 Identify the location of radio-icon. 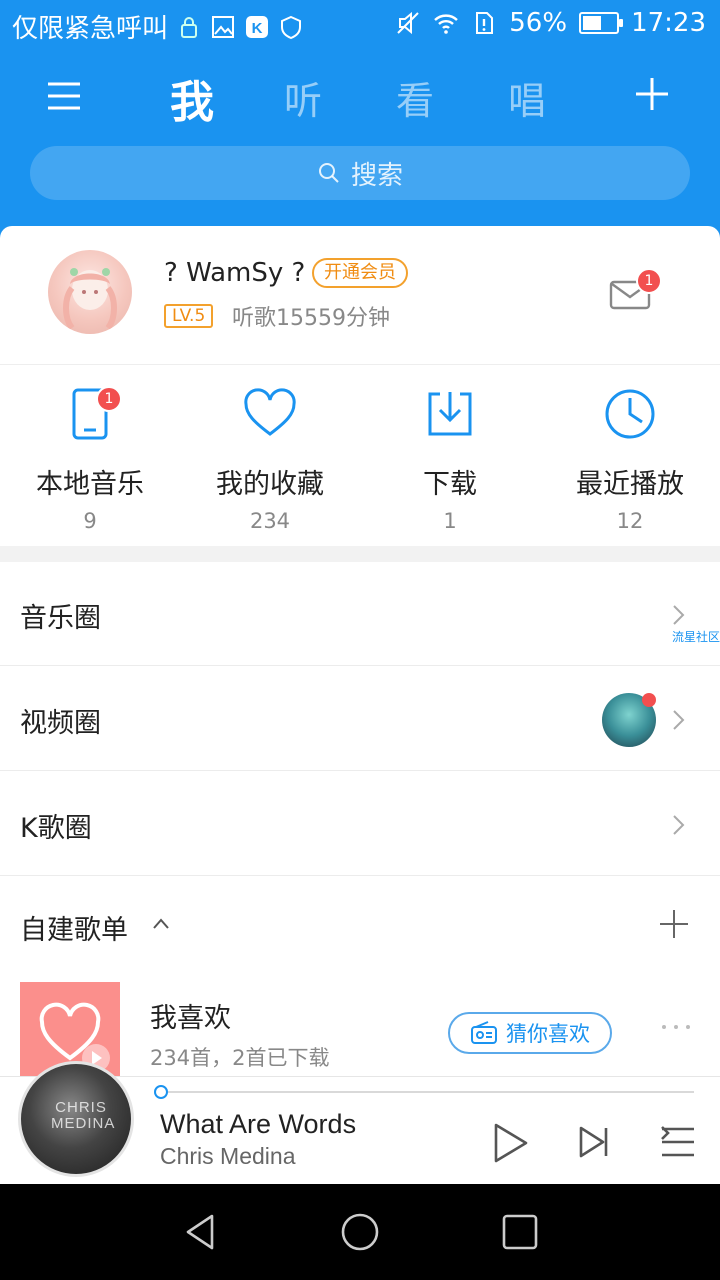
(484, 1032).